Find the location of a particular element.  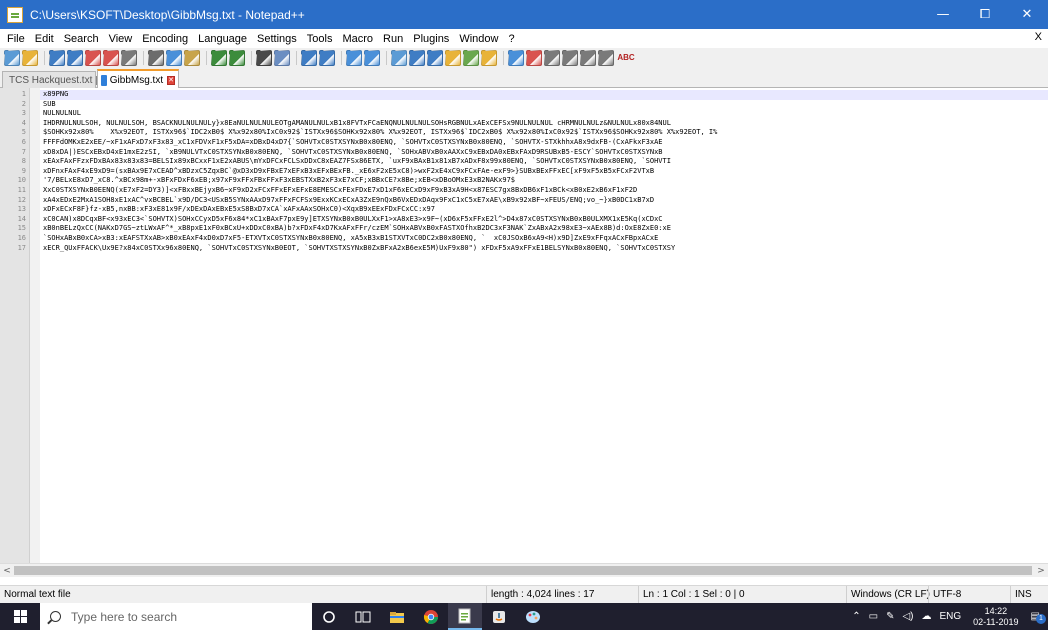

menu-macro: Macro is located at coordinates (357, 39).